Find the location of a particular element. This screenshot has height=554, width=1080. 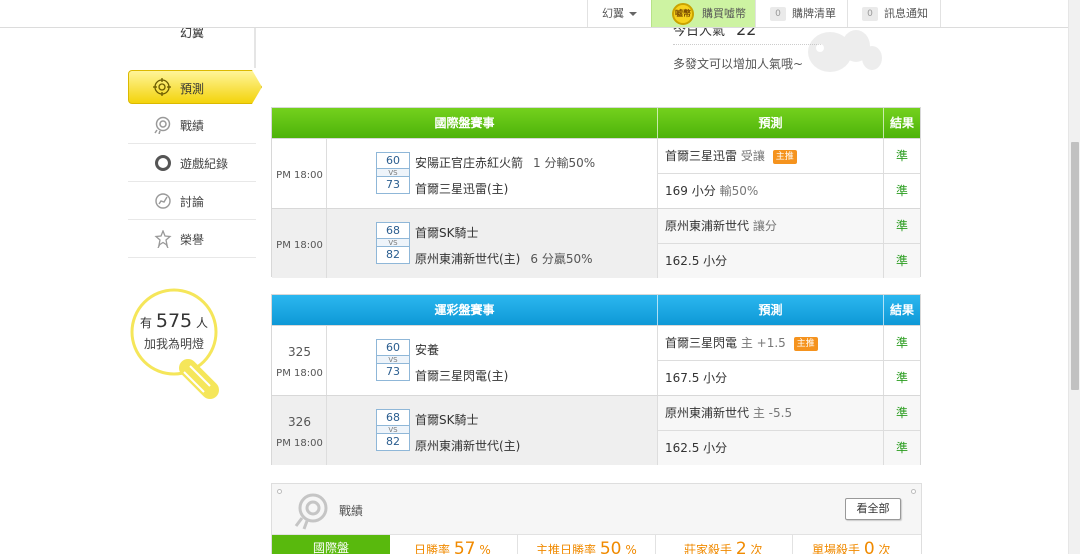

team-name: 原州東浦新世代(主) is located at coordinates (468, 446).